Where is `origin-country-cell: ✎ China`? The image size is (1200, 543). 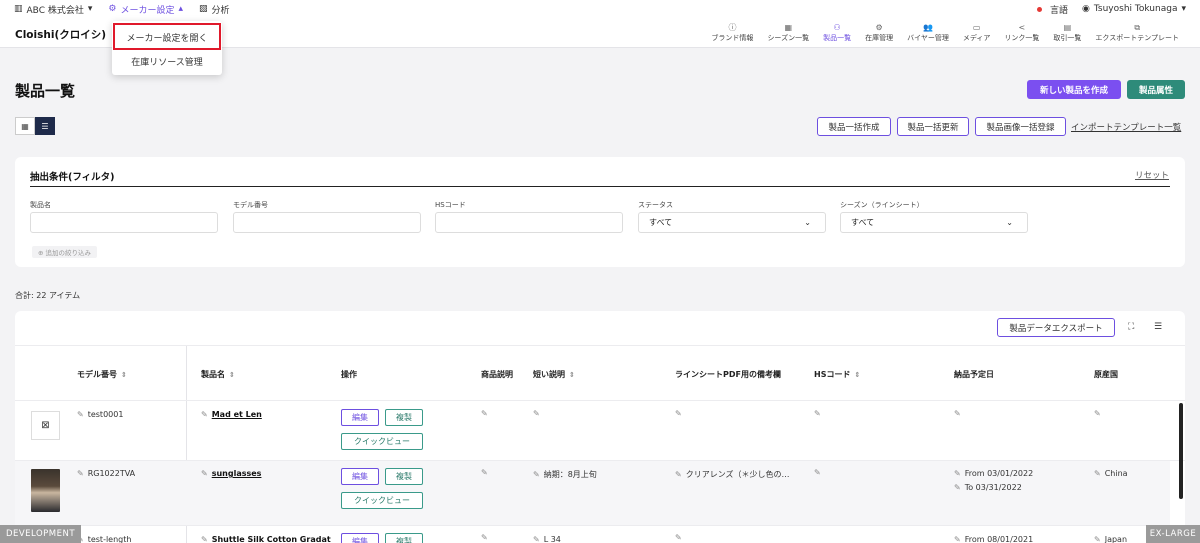 origin-country-cell: ✎ China is located at coordinates (1111, 473).